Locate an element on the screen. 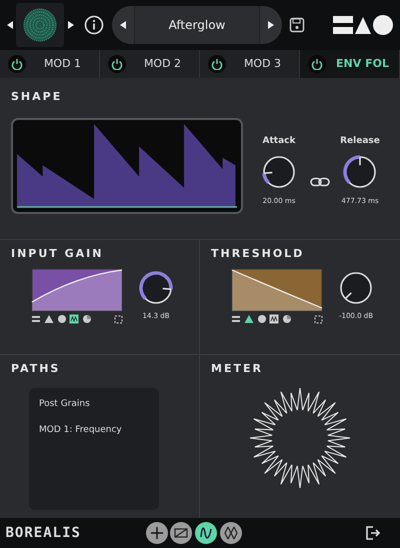 This screenshot has width=400, height=548. section-title: SHAPE is located at coordinates (37, 97).